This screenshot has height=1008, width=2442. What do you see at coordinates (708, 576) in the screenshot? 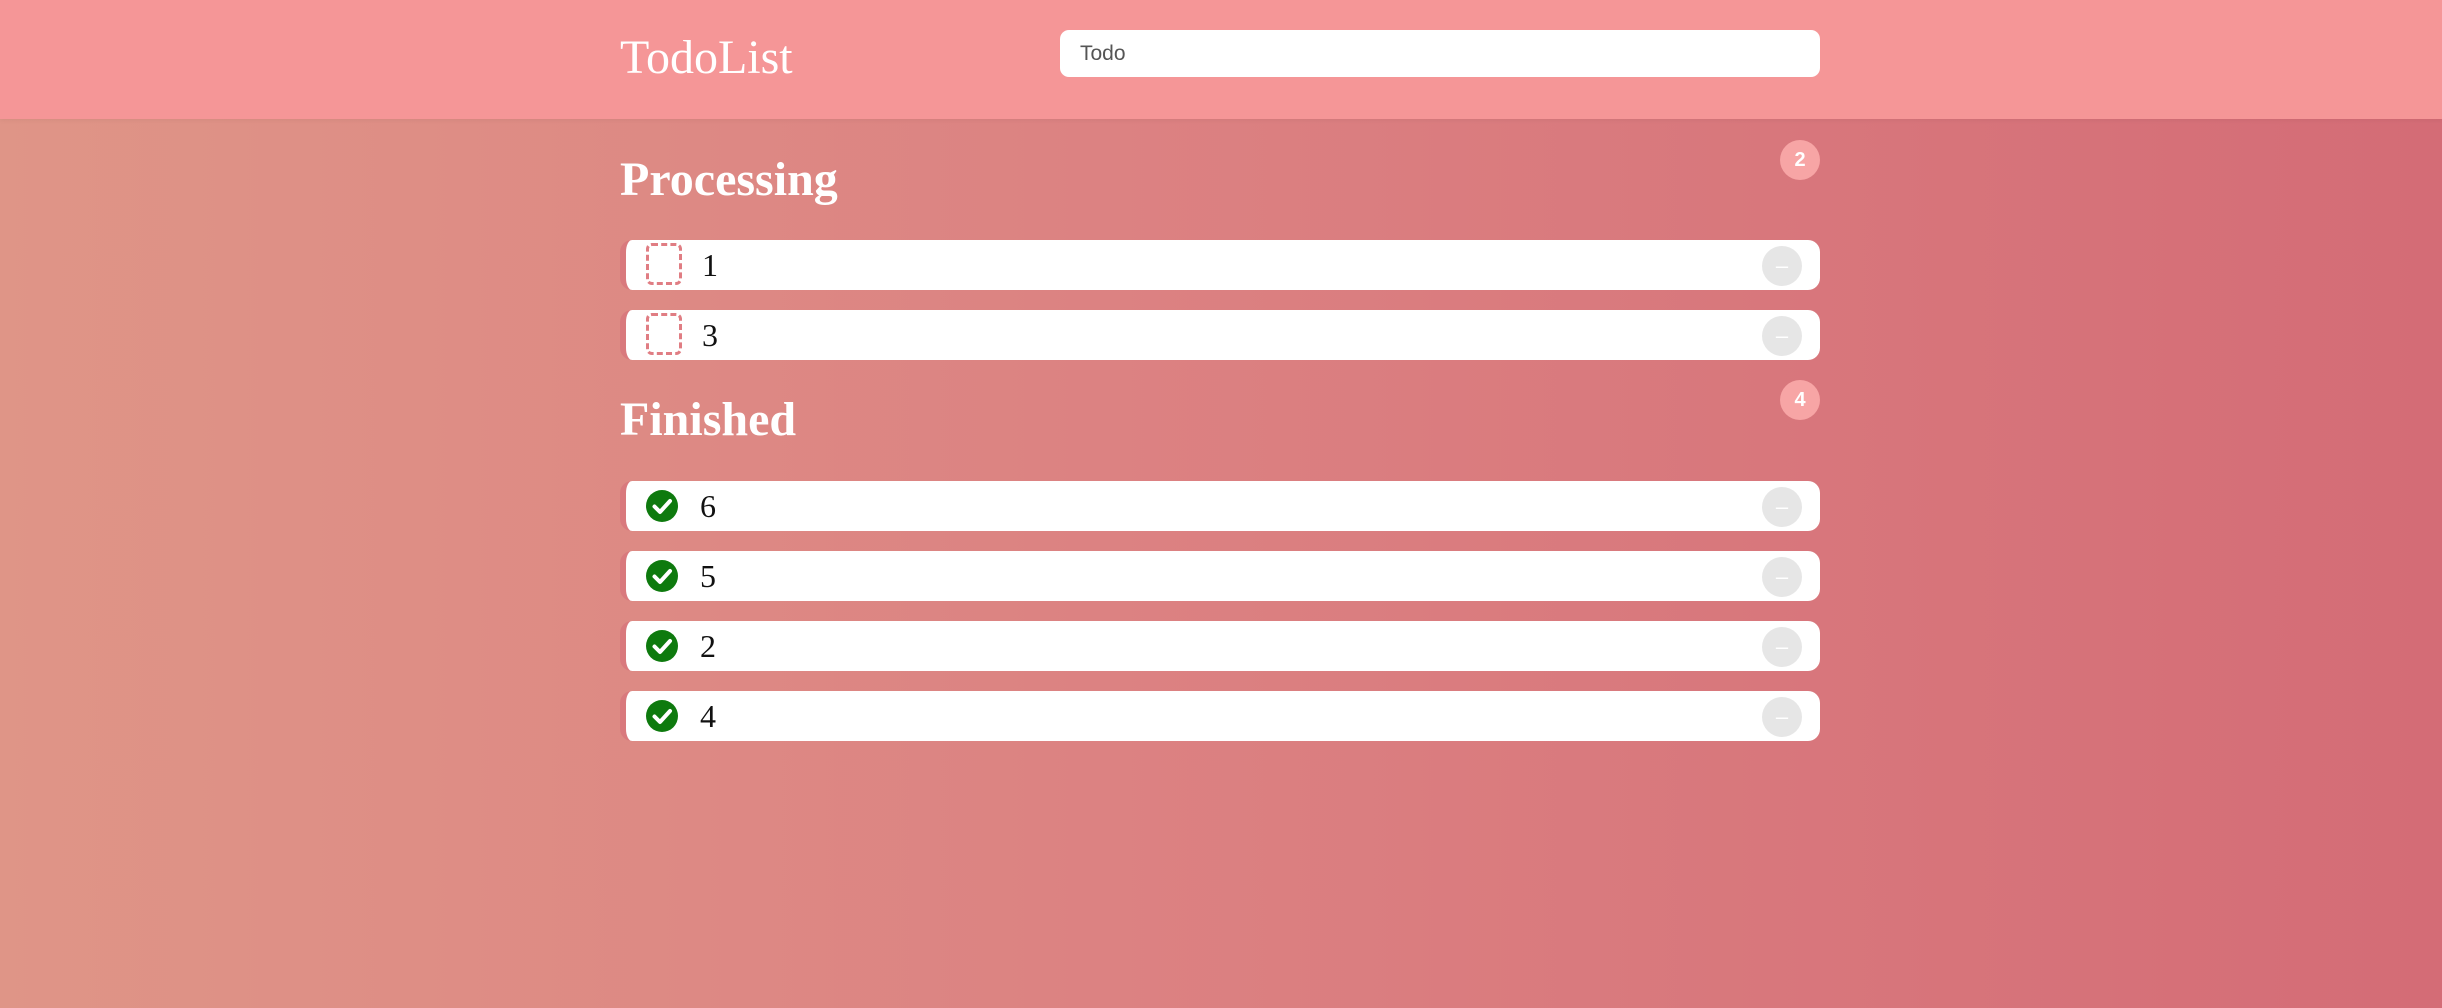
I see `todo-item-text: 5` at bounding box center [708, 576].